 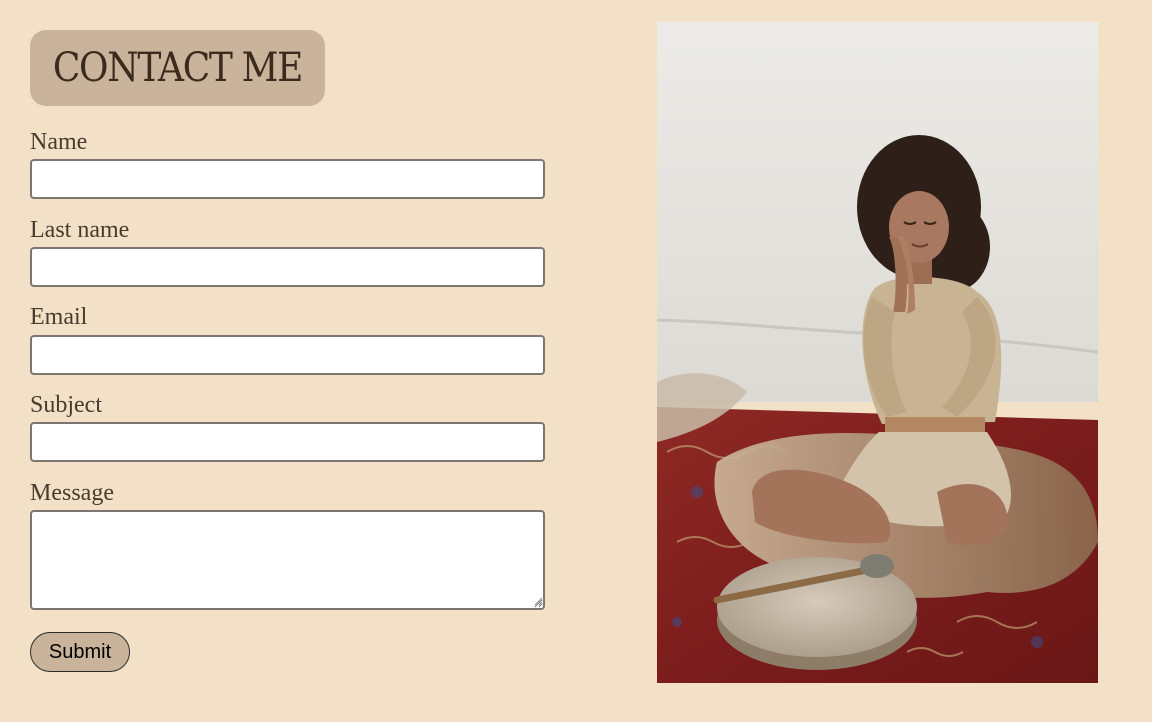 I want to click on message-label: Message, so click(x=72, y=493).